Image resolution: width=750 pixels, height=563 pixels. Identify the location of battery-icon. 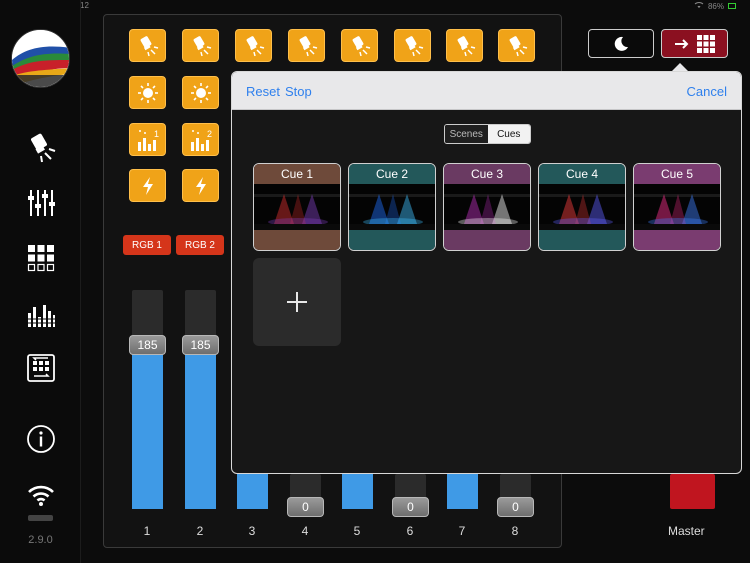
(732, 6).